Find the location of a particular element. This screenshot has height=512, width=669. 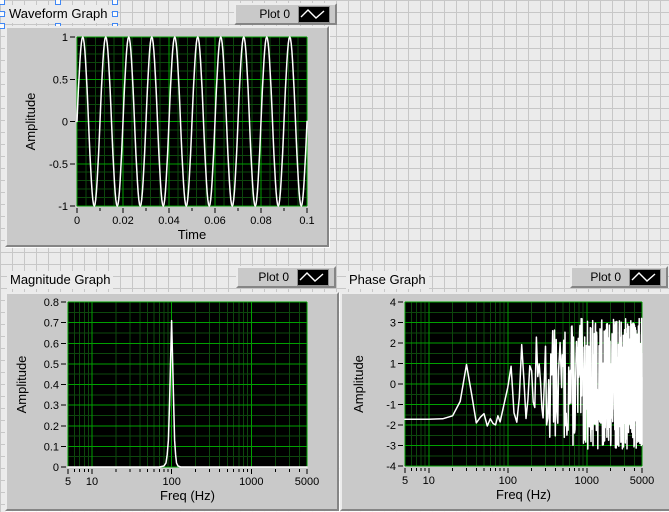

waveform-graph-legend: Plot 0 is located at coordinates (285, 14).